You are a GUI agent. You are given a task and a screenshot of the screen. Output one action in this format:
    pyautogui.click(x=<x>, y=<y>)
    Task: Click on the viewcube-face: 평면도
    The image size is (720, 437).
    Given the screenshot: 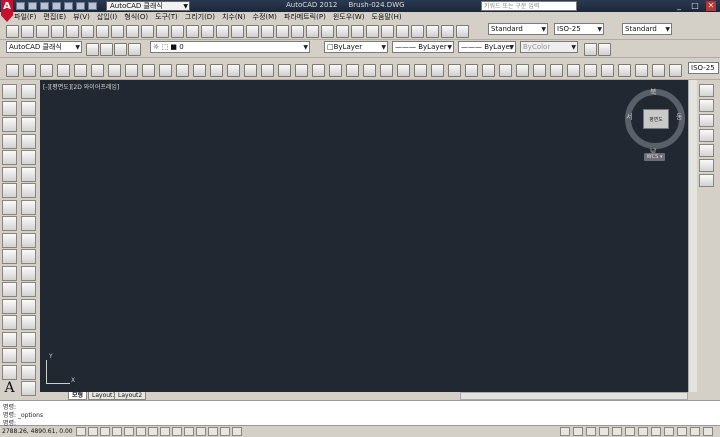 What is the action you would take?
    pyautogui.click(x=656, y=119)
    